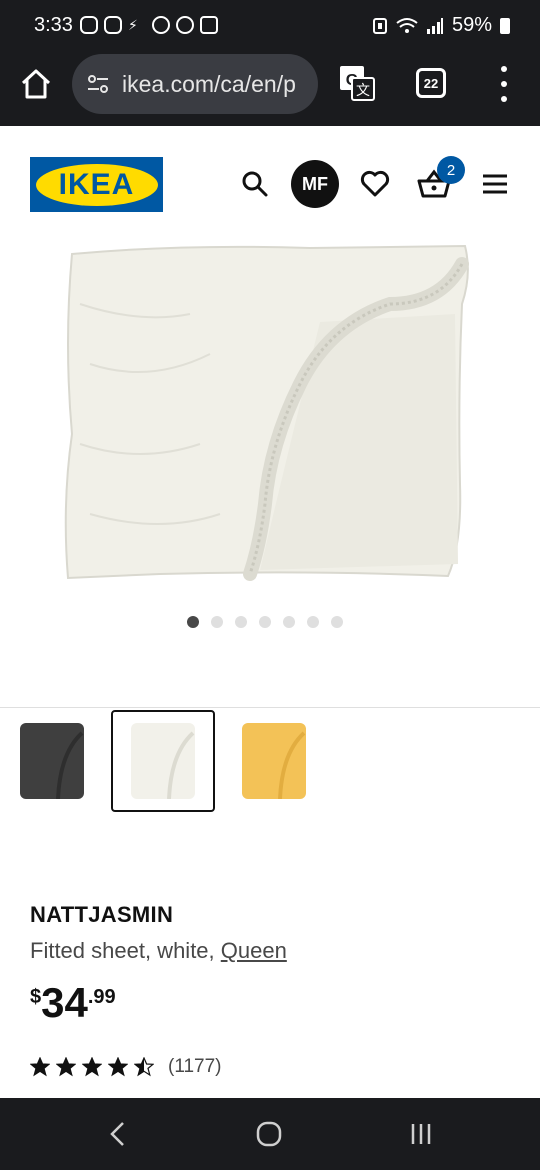 The height and width of the screenshot is (1170, 540). I want to click on address-bar: ikea.com/ca/en/p, so click(195, 84).